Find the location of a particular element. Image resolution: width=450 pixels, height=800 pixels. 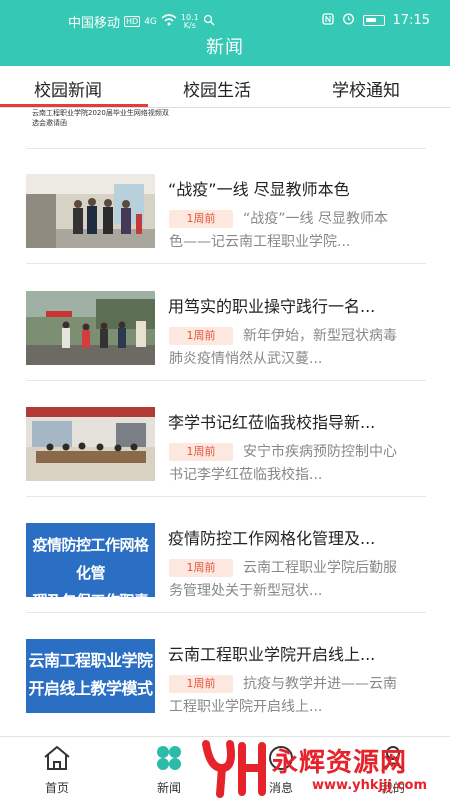

clock: 17:15 is located at coordinates (411, 20).